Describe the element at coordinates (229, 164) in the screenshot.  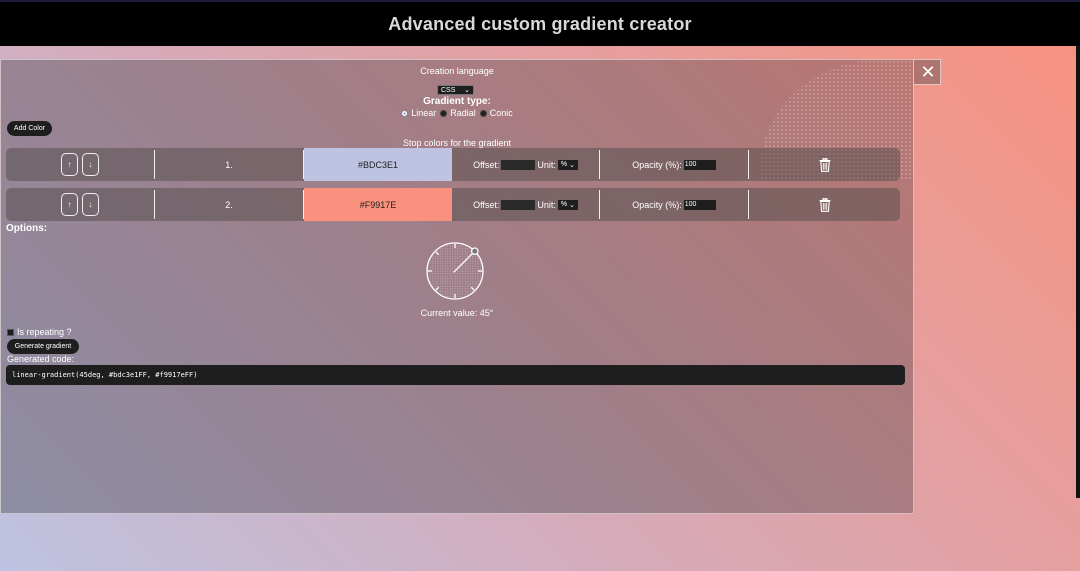
I see `stop-index: 1.` at that location.